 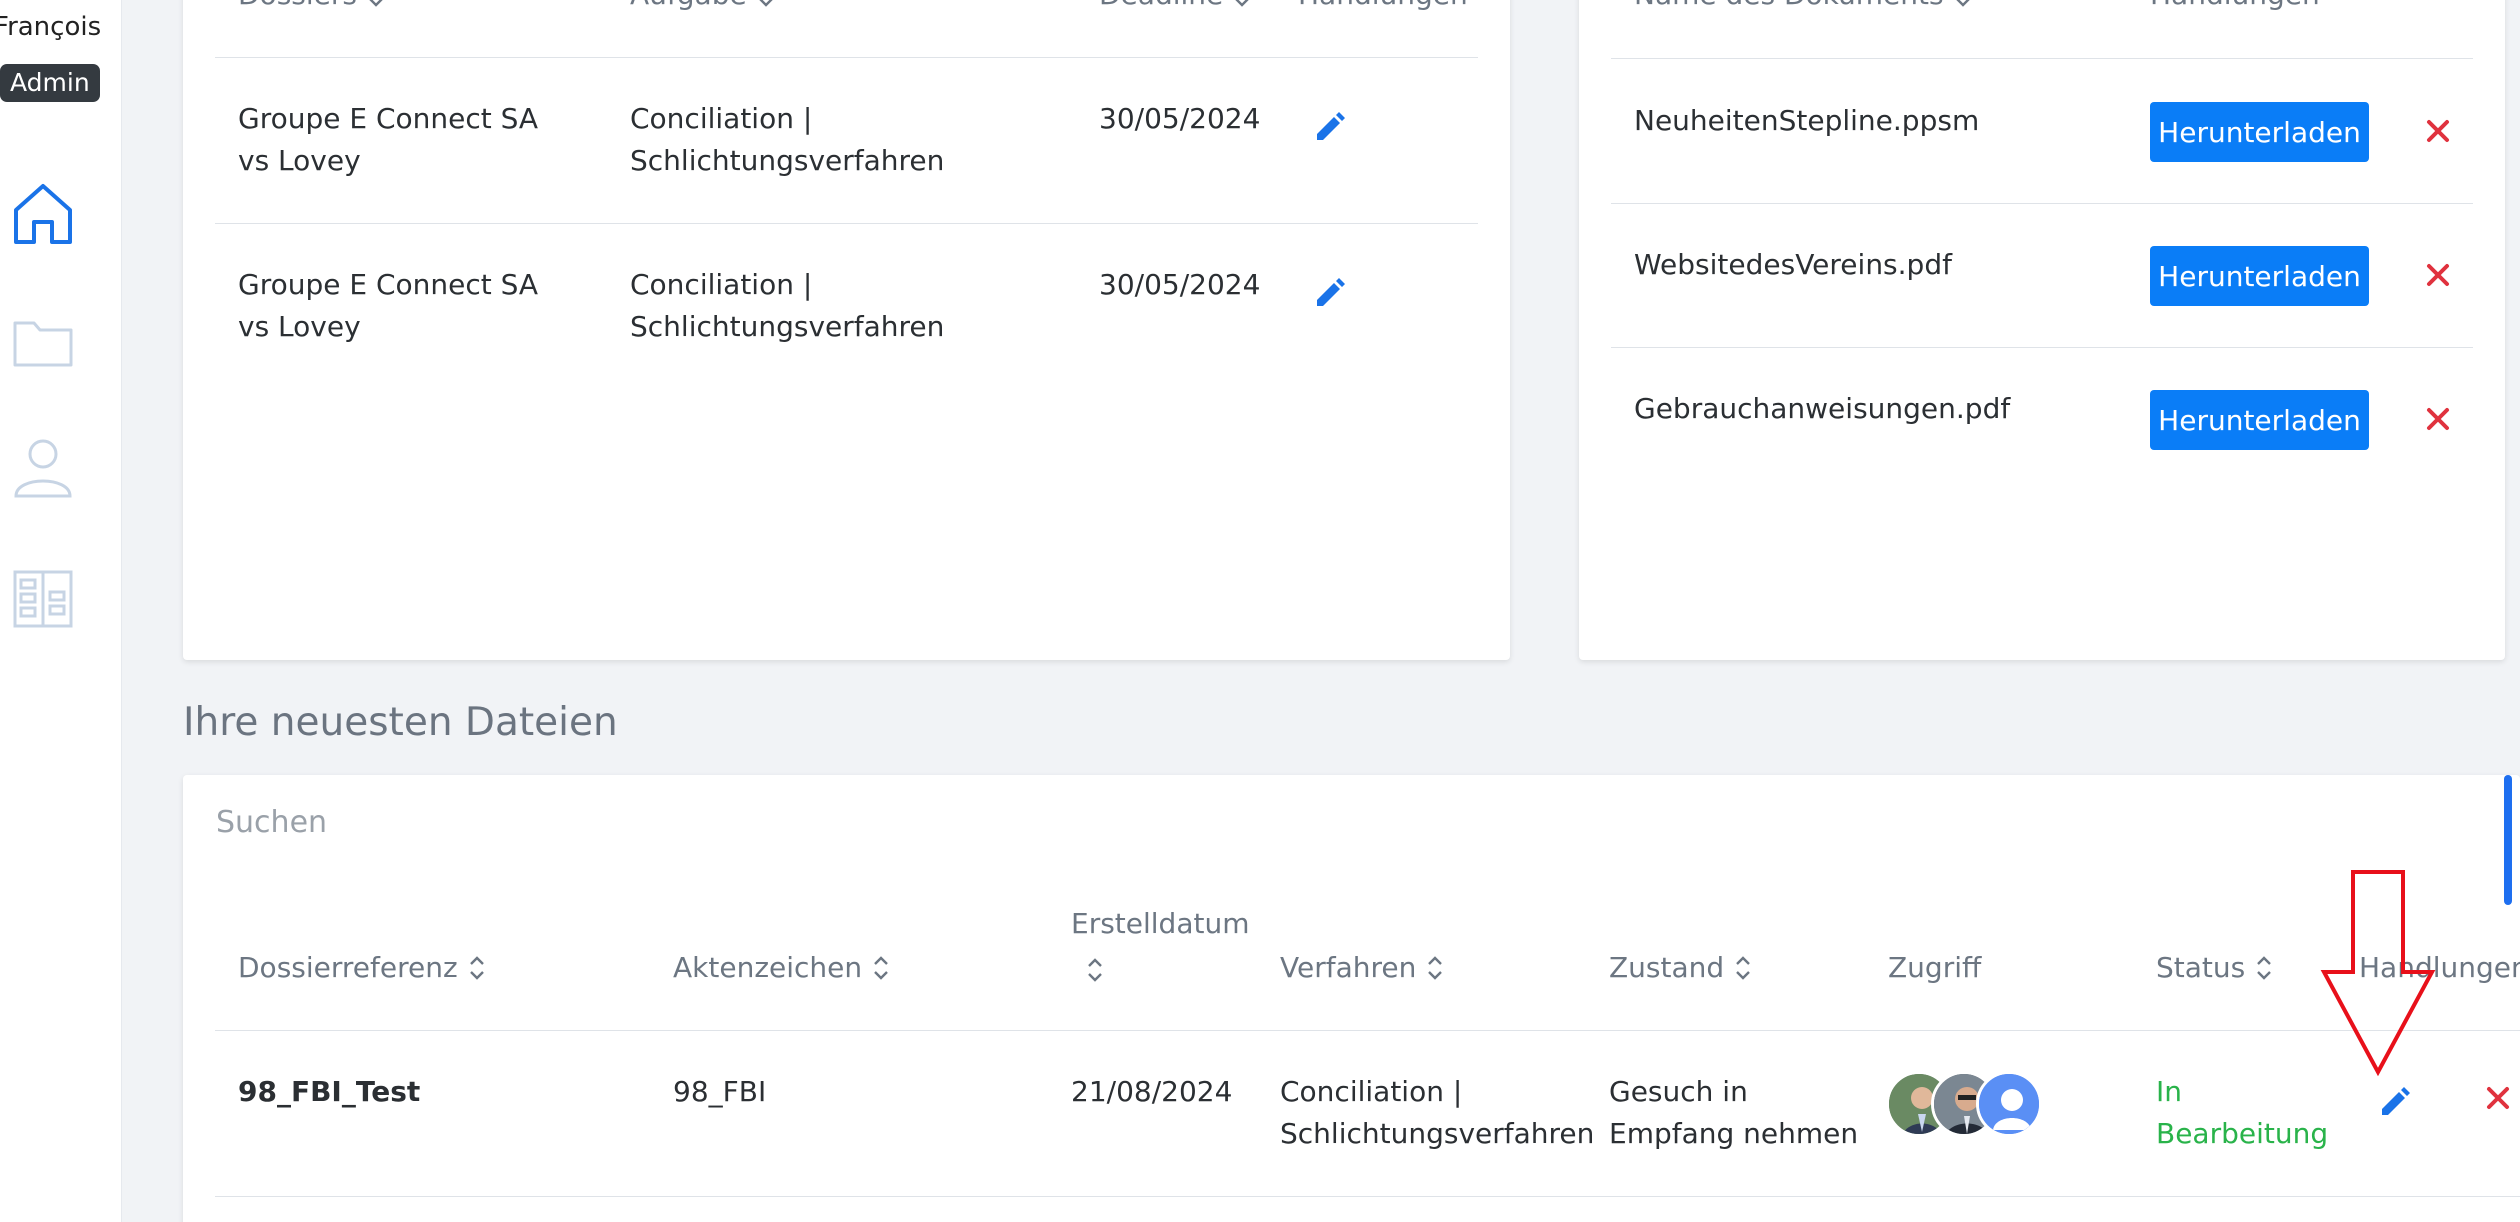 I want to click on file-status-line2: Bearbeitung, so click(x=2242, y=1133).